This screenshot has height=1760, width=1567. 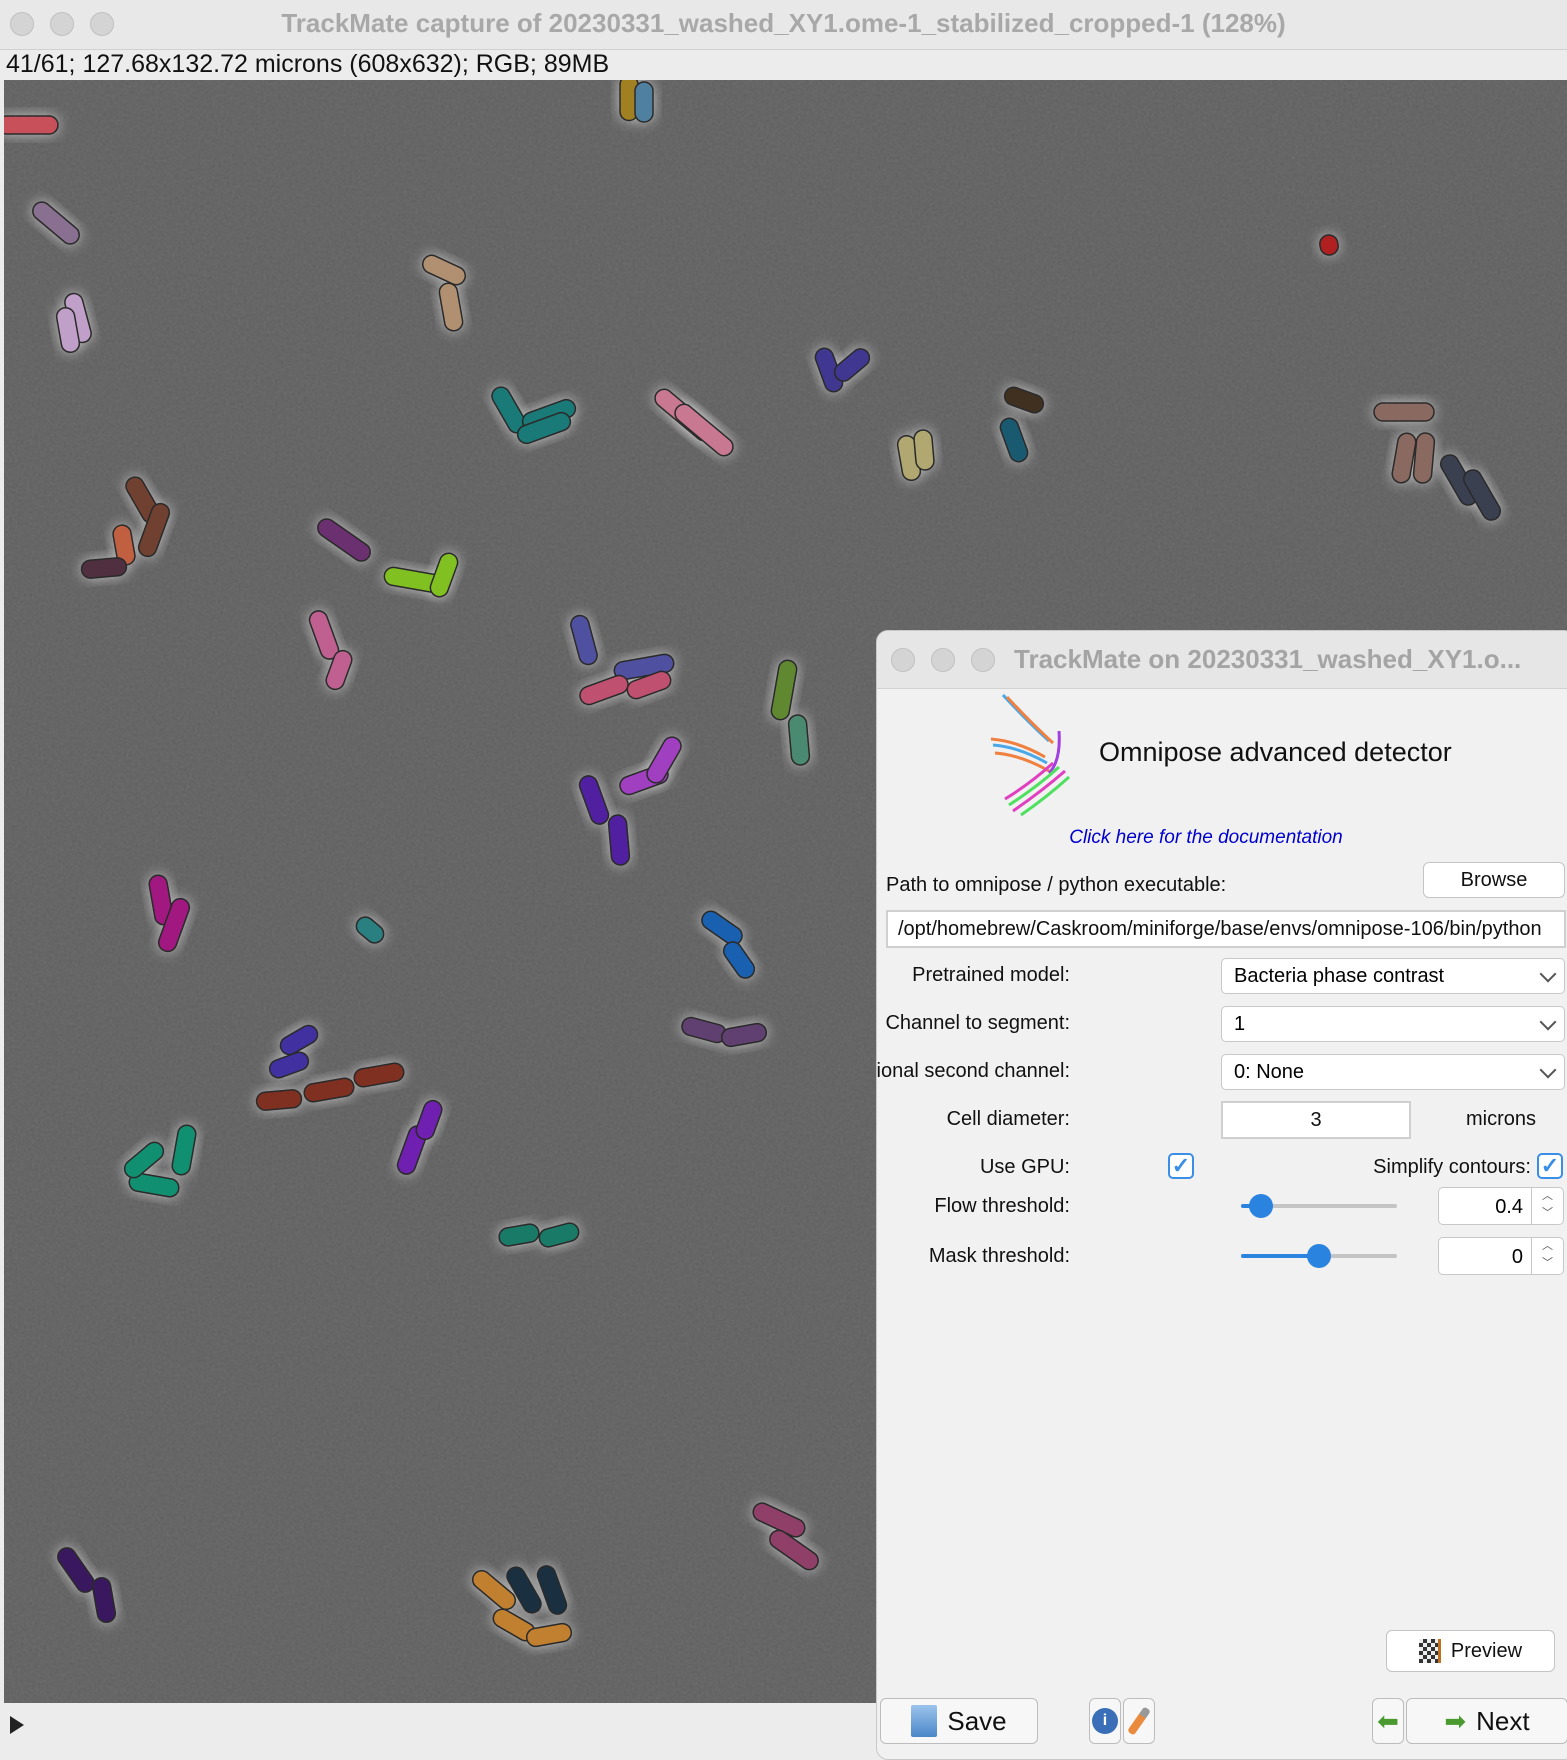 I want to click on flow-threshold-label: Flow threshold:, so click(x=1002, y=1206).